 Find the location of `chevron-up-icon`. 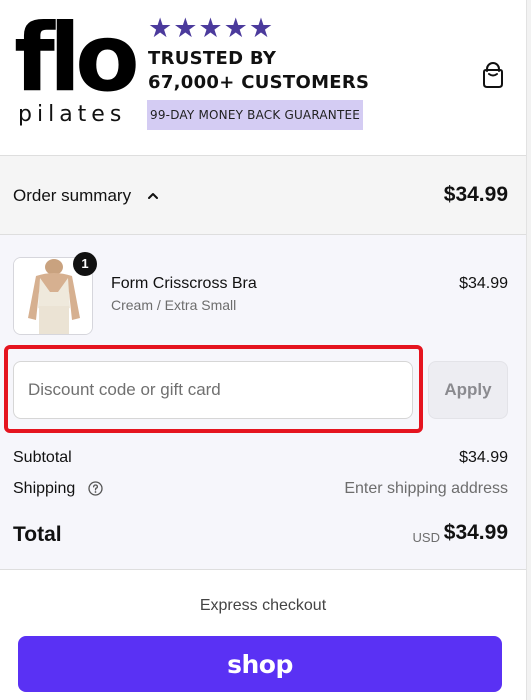

chevron-up-icon is located at coordinates (153, 196).